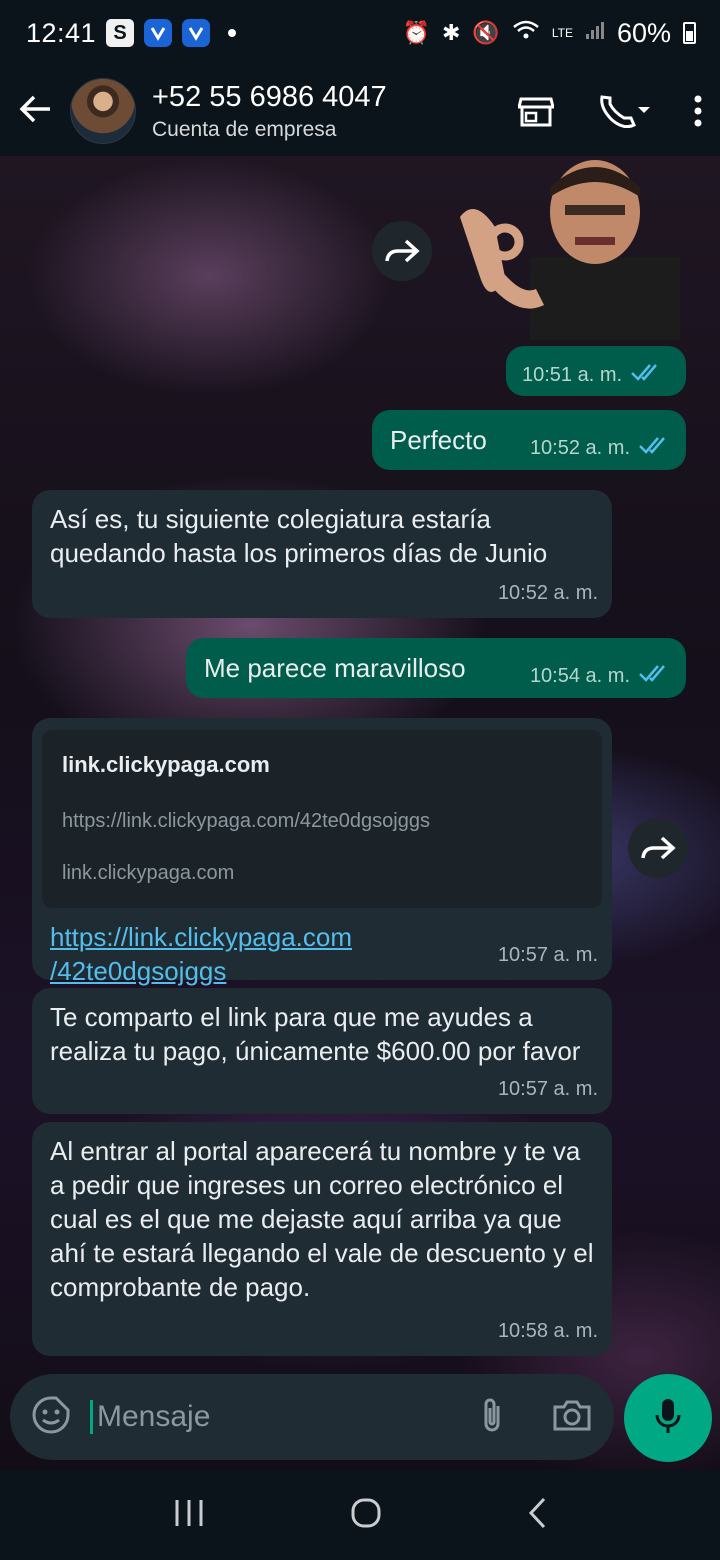 This screenshot has height=1560, width=720. What do you see at coordinates (244, 129) in the screenshot?
I see `contact-subtitle: Cuenta de empresa` at bounding box center [244, 129].